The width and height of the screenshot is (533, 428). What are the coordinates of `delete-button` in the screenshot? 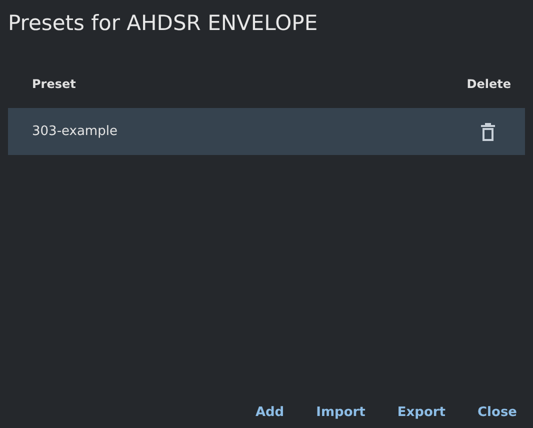 It's located at (488, 131).